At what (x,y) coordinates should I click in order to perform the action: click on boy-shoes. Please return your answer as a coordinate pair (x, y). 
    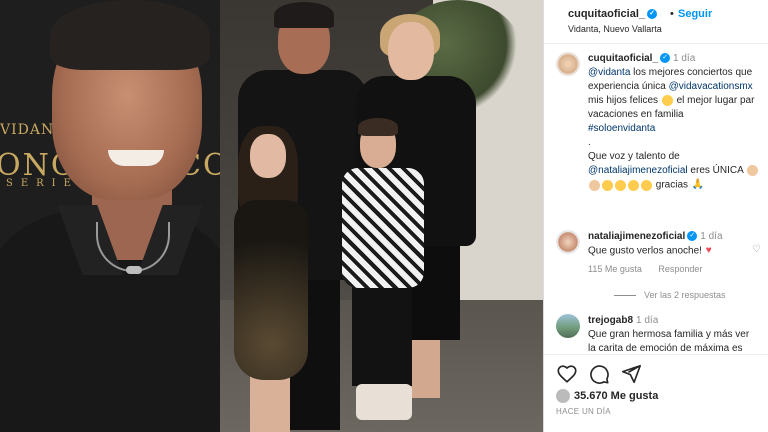
    Looking at the image, I should click on (384, 402).